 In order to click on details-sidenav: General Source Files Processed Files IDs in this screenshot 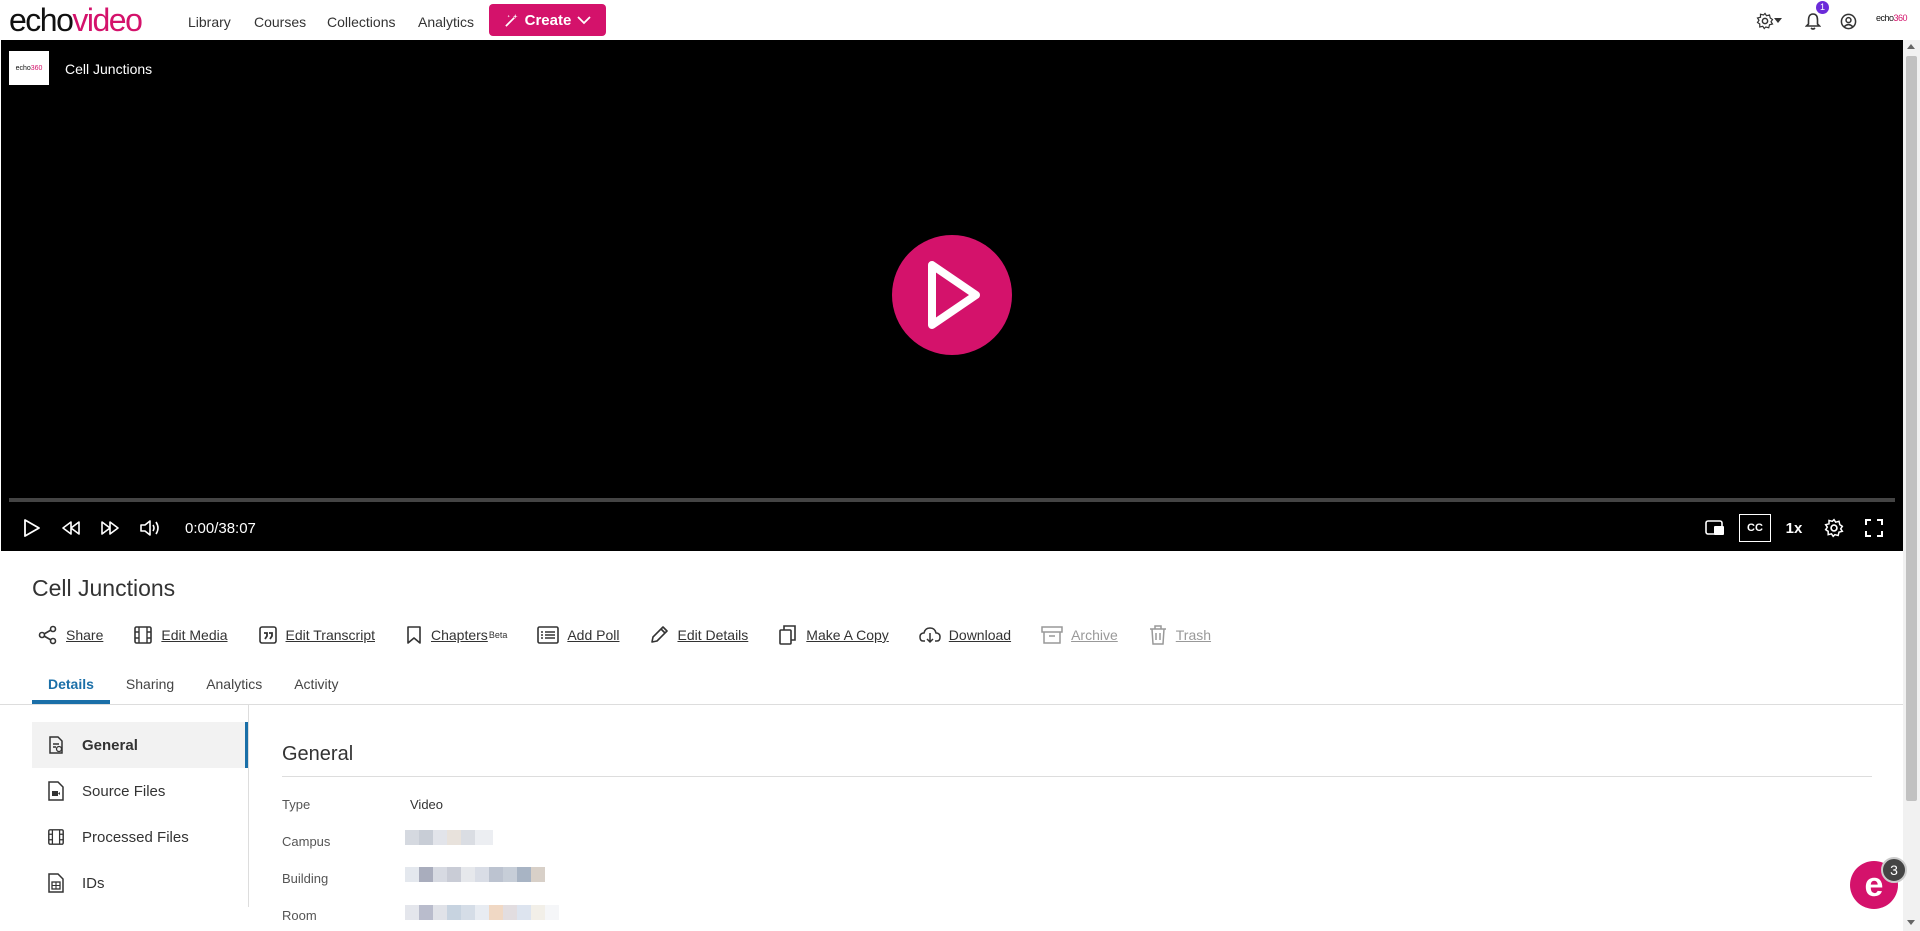, I will do `click(140, 814)`.